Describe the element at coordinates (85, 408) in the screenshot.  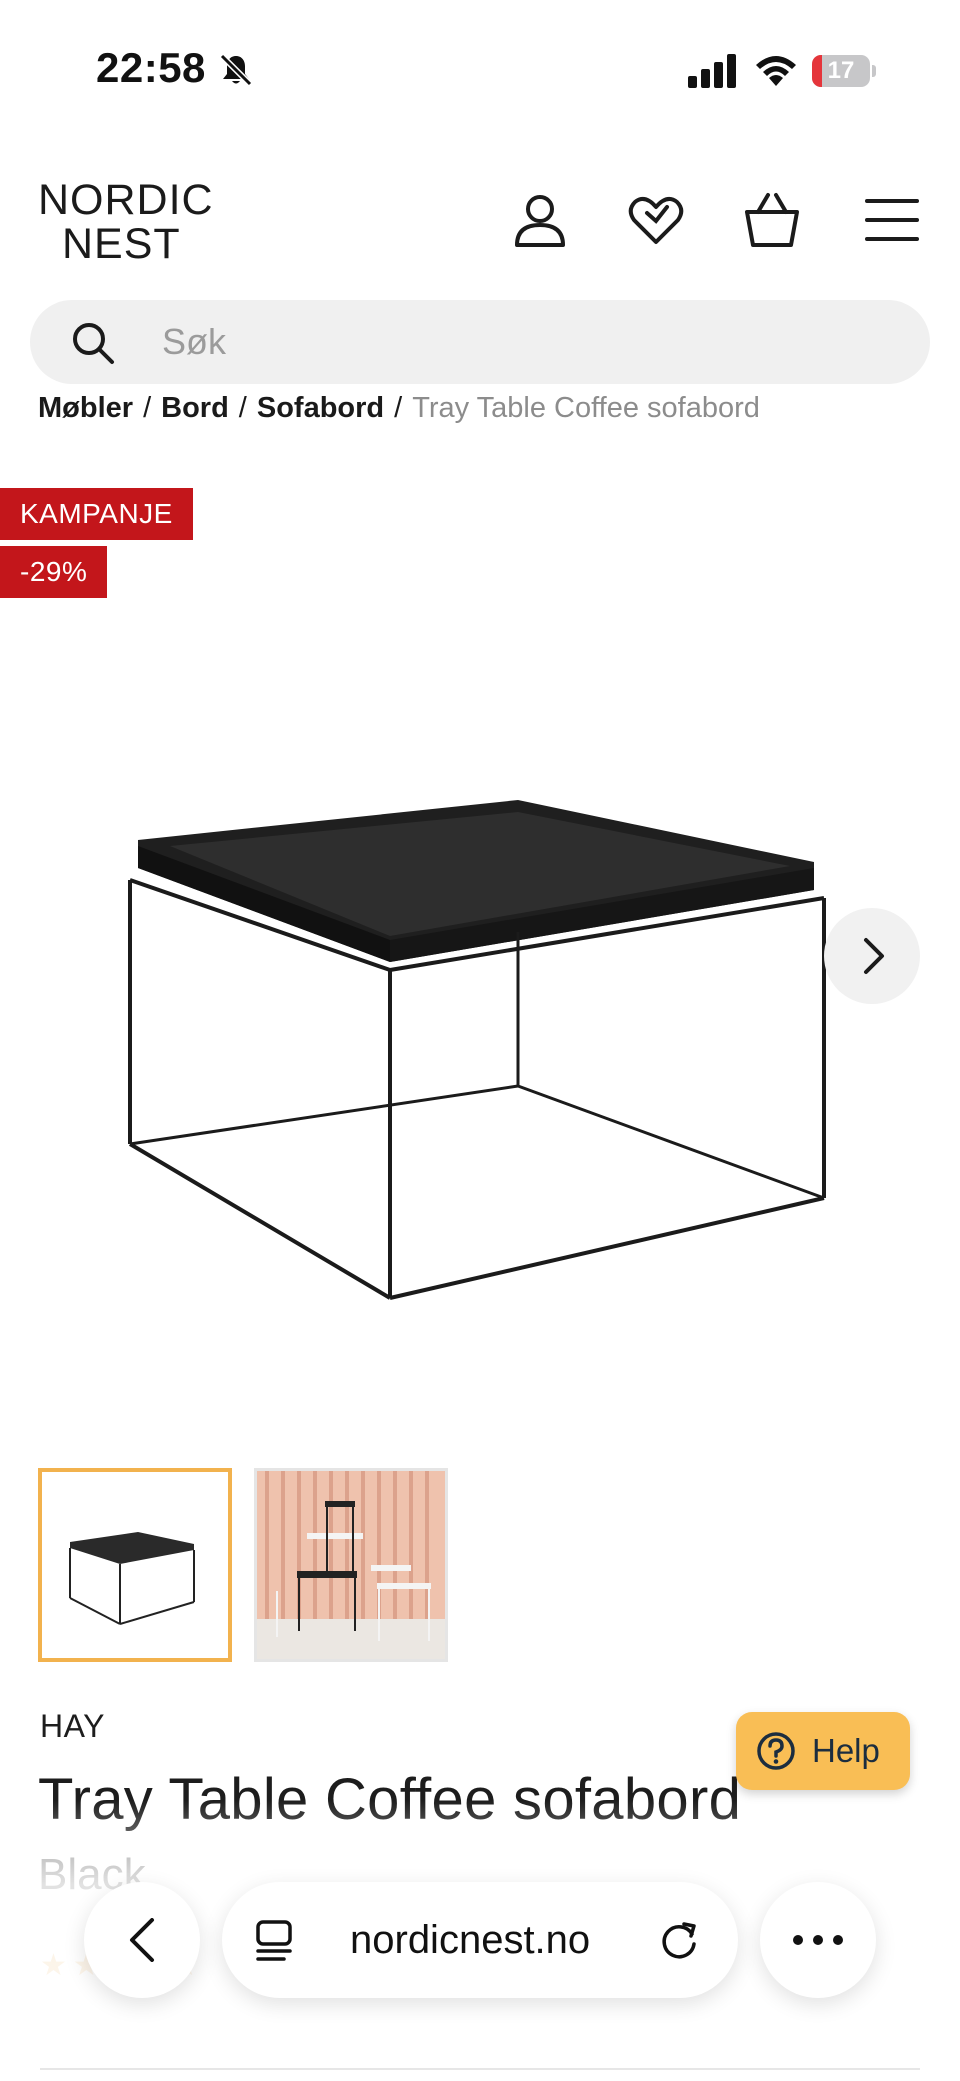
I see `breadcrumb-link-mobler: Møbler` at that location.